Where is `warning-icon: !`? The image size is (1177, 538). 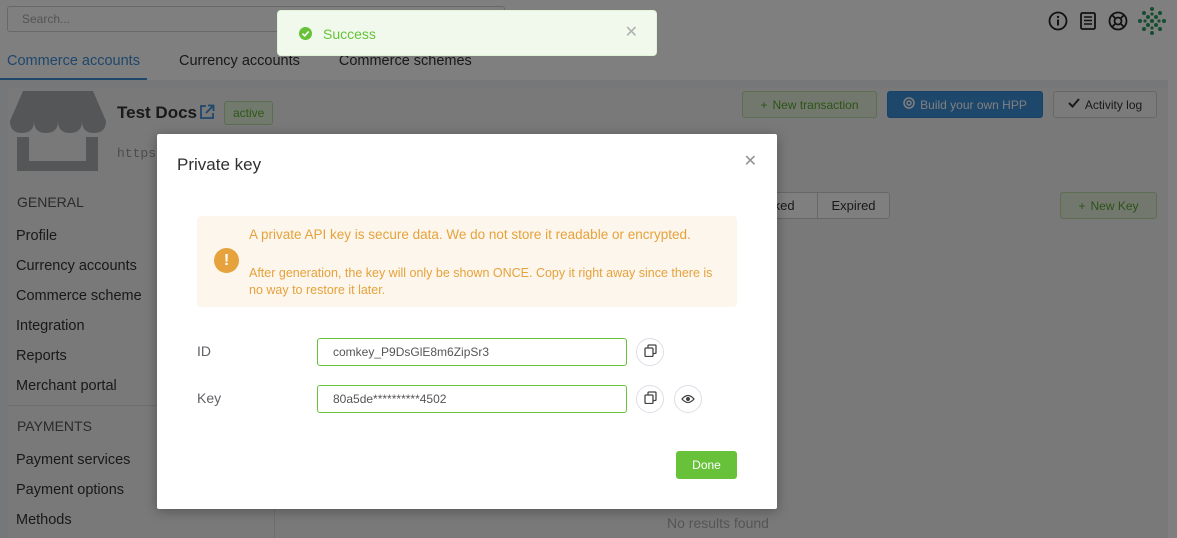
warning-icon: ! is located at coordinates (226, 260).